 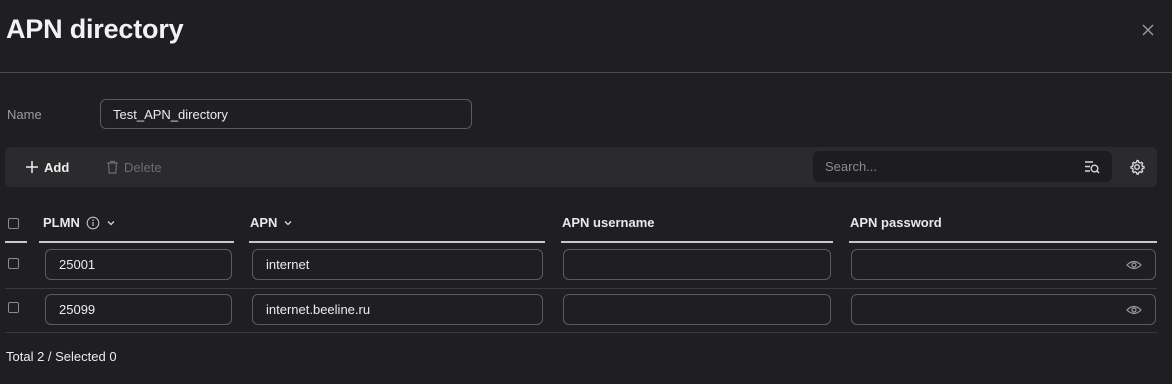 I want to click on column-header-apn-password-label: APN password, so click(x=896, y=222).